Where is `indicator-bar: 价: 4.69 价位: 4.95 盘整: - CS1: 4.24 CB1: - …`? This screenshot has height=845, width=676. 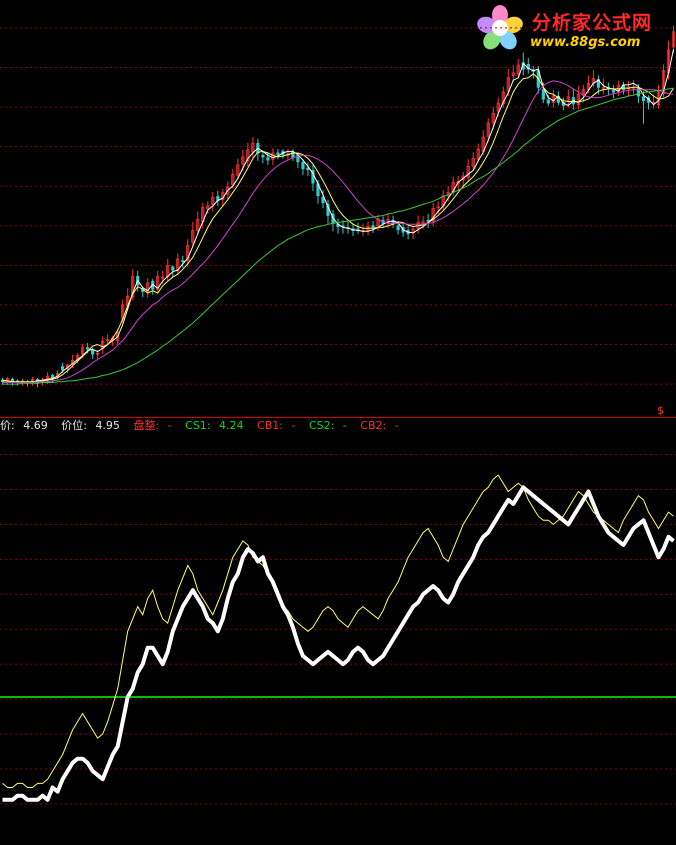
indicator-bar: 价: 4.69 价位: 4.95 盘整: - CS1: 4.24 CB1: - … is located at coordinates (338, 426).